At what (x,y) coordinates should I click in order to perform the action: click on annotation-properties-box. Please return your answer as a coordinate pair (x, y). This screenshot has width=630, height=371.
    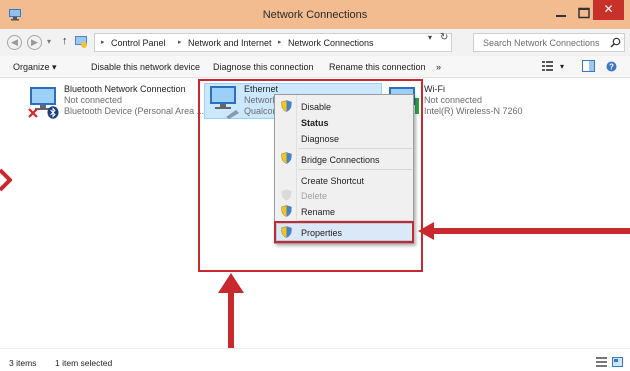
    Looking at the image, I should click on (344, 232).